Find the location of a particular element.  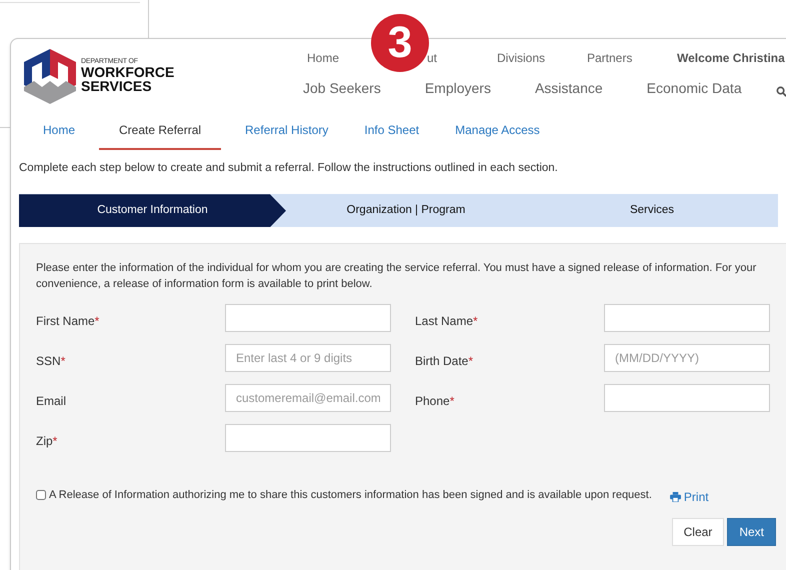

field-label: SSN* is located at coordinates (51, 361).